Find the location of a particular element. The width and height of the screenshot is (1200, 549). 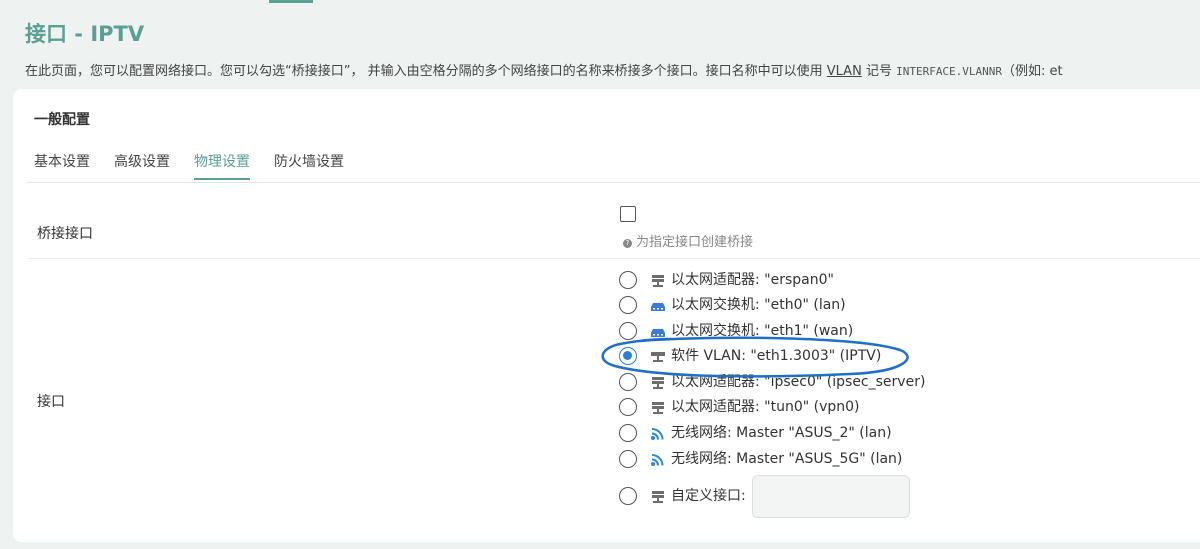

custom-interface-radio is located at coordinates (628, 496).